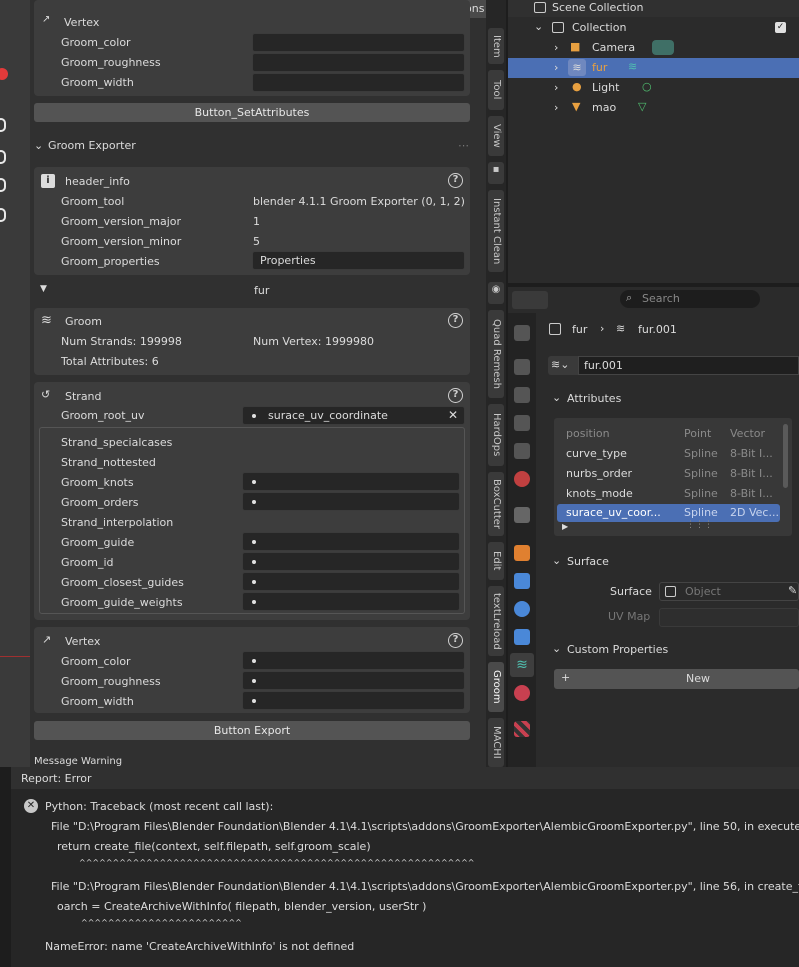  What do you see at coordinates (653, 8) in the screenshot?
I see `scene-collection-row: Scene Collection` at bounding box center [653, 8].